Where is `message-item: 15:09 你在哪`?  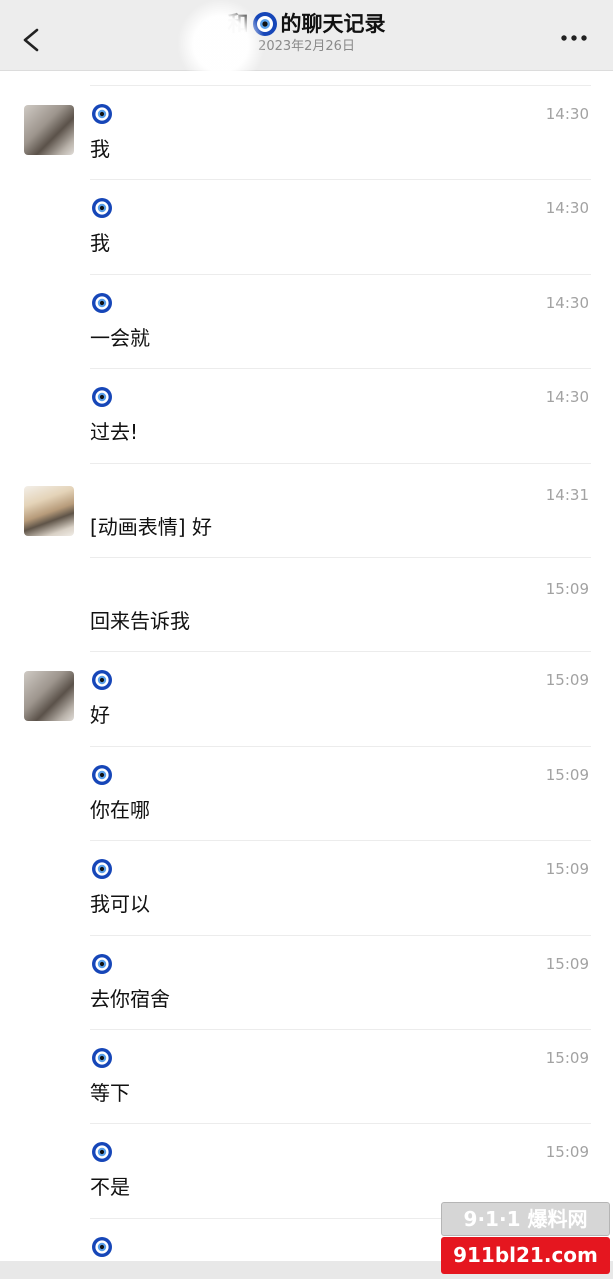
message-item: 15:09 你在哪 is located at coordinates (306, 795).